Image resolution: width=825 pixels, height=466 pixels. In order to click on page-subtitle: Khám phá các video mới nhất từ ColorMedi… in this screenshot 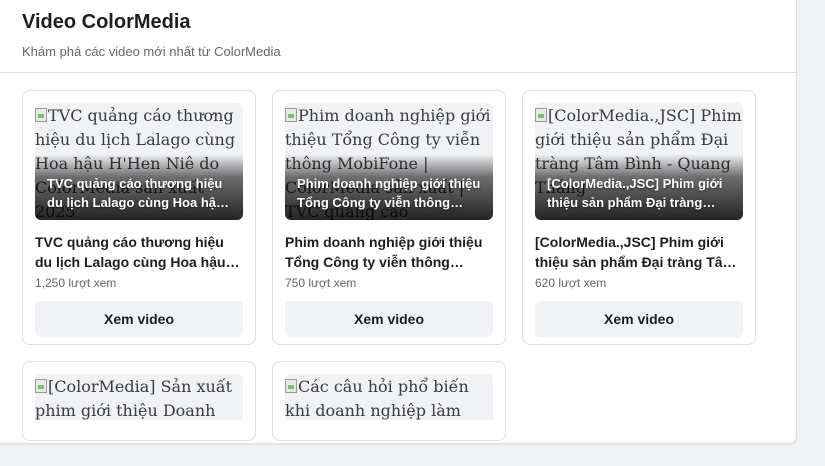, I will do `click(151, 51)`.